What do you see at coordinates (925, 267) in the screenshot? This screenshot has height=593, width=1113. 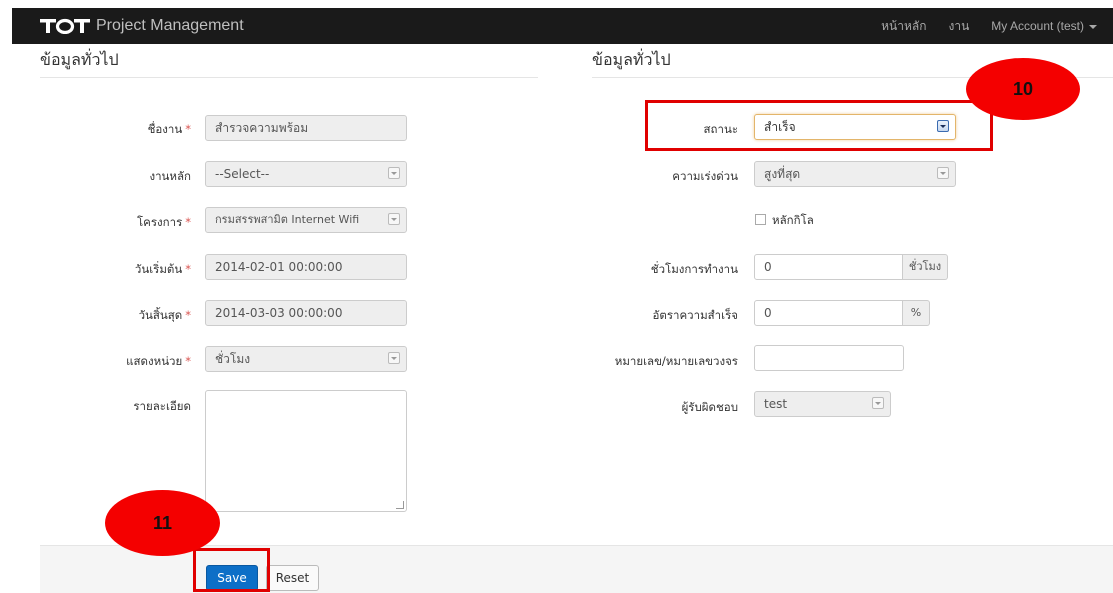 I see `work-hours-unit: ชั่วโมง` at bounding box center [925, 267].